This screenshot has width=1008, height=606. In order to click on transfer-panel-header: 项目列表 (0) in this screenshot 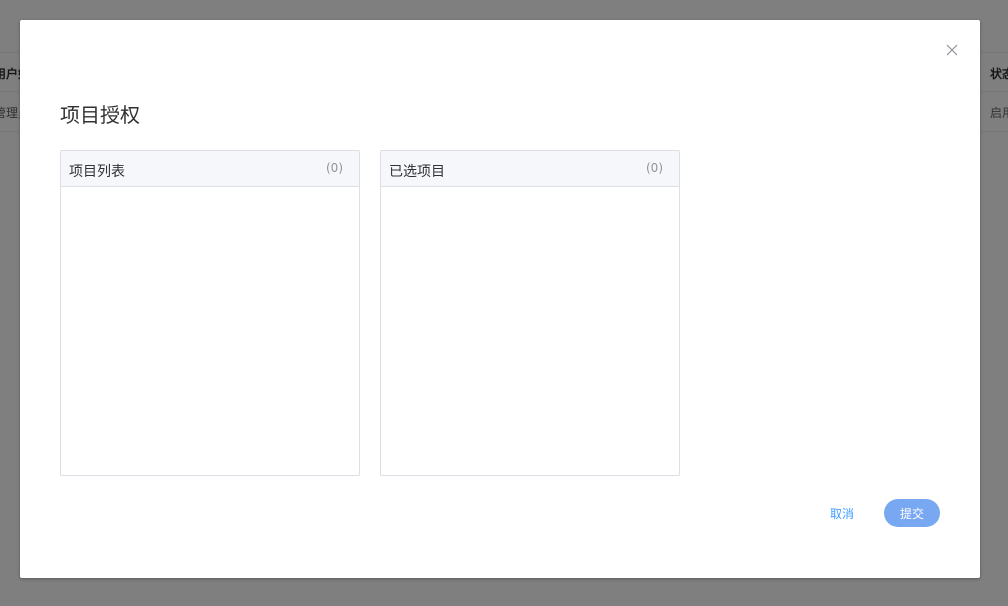, I will do `click(210, 169)`.